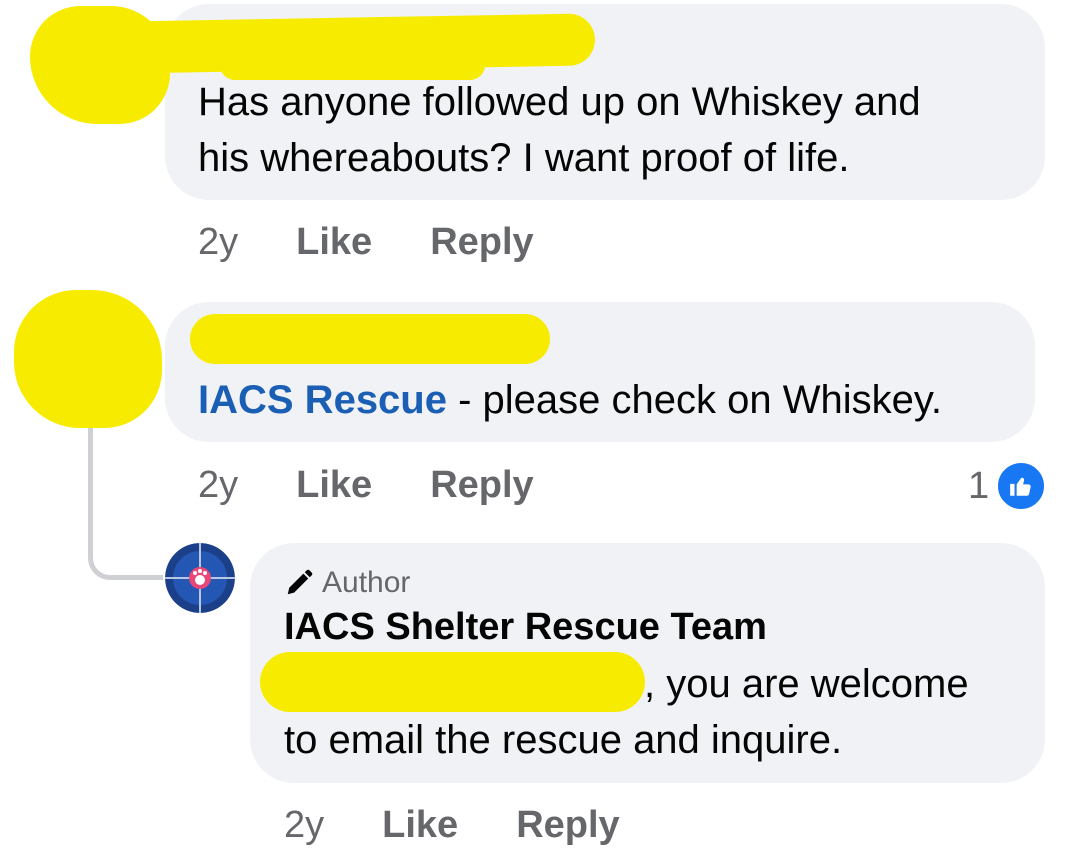  Describe the element at coordinates (524, 158) in the screenshot. I see `comment-text-line: his whereabouts? I want proof of life.` at that location.